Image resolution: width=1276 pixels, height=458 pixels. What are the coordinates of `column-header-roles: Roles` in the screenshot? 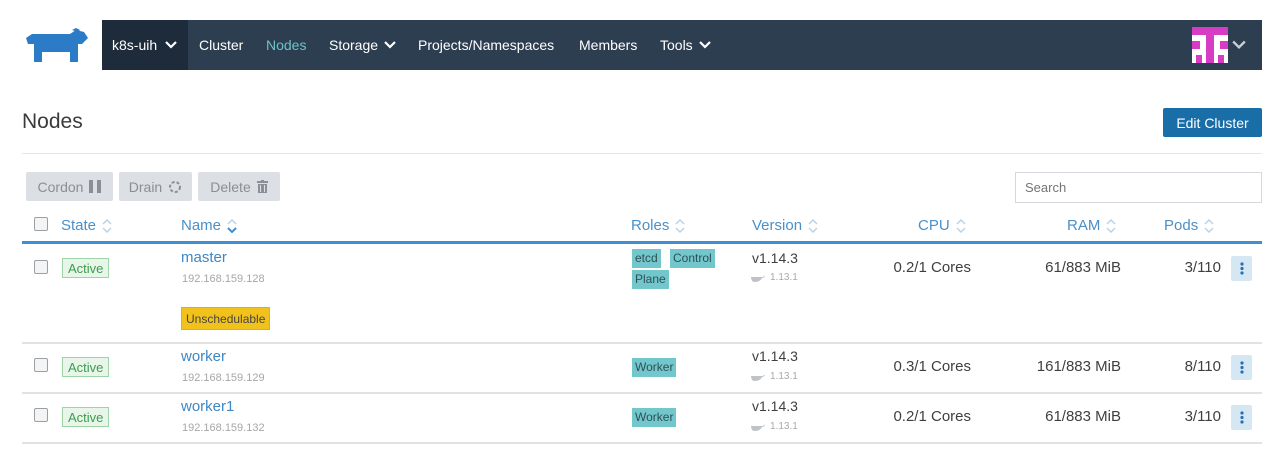 It's located at (658, 225).